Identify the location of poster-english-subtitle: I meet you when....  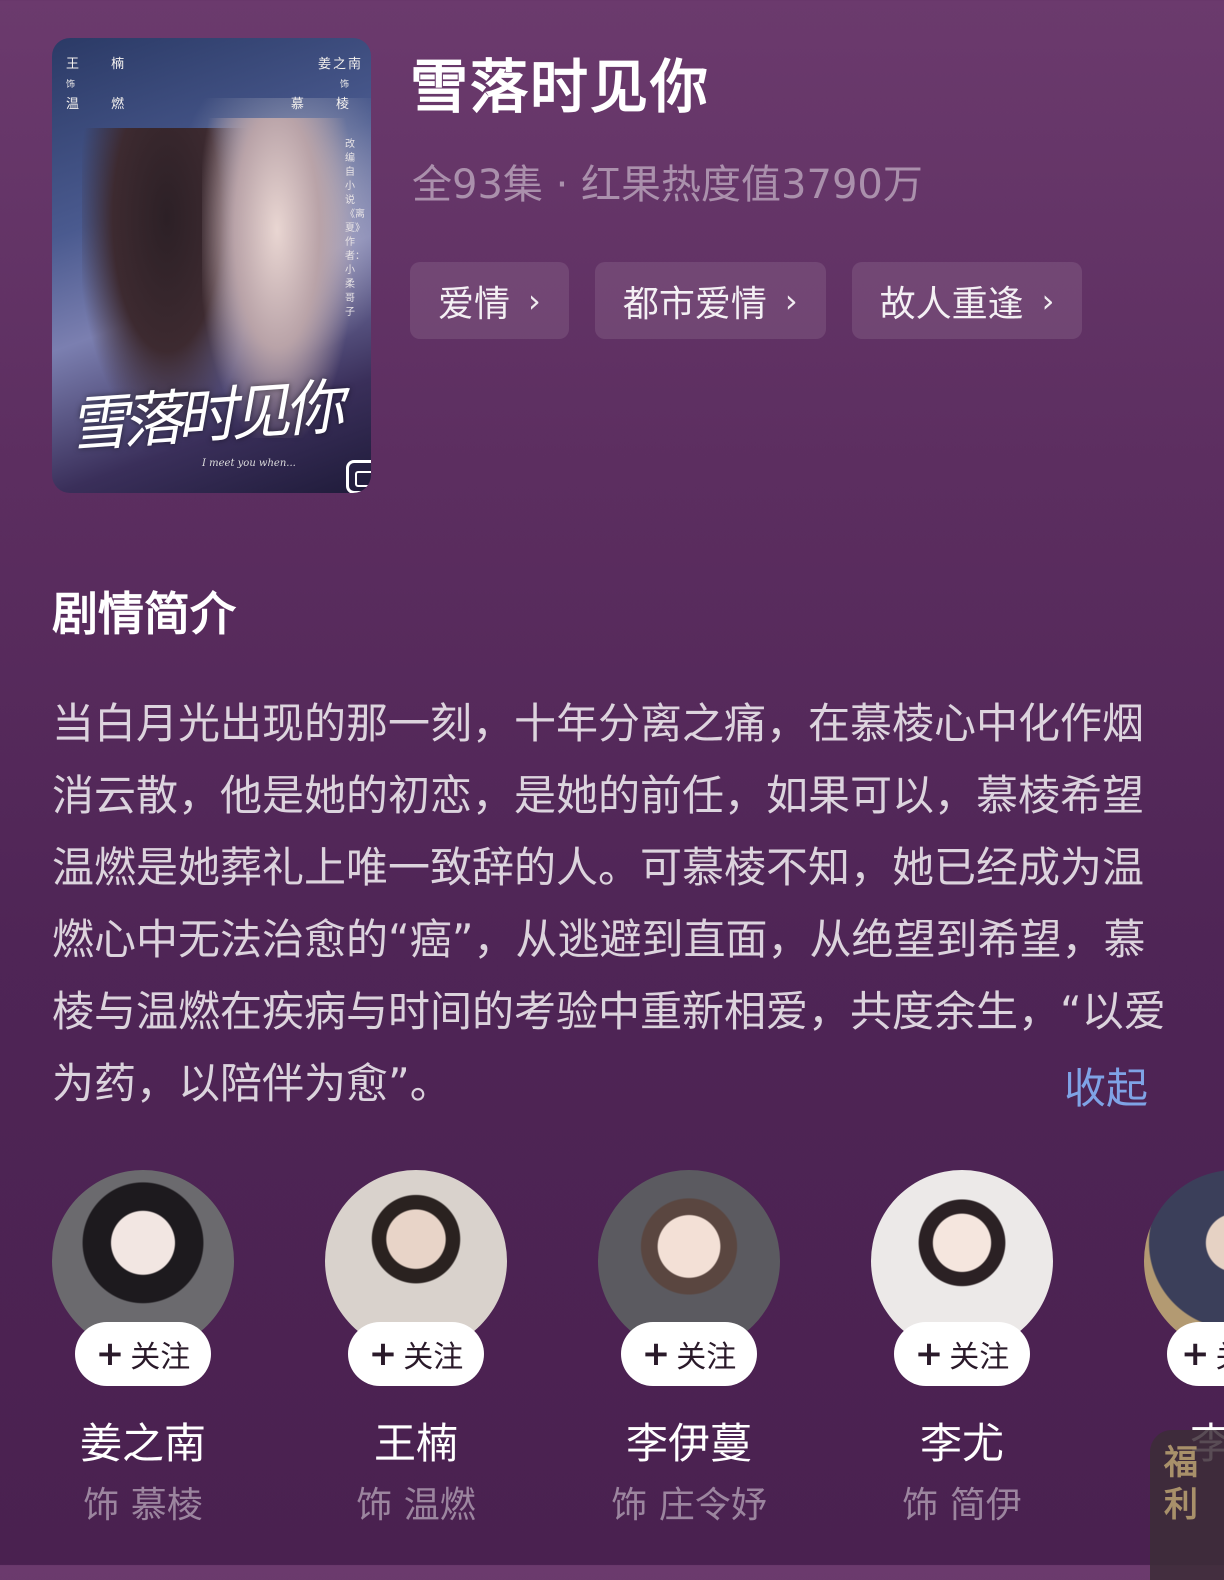
(249, 463).